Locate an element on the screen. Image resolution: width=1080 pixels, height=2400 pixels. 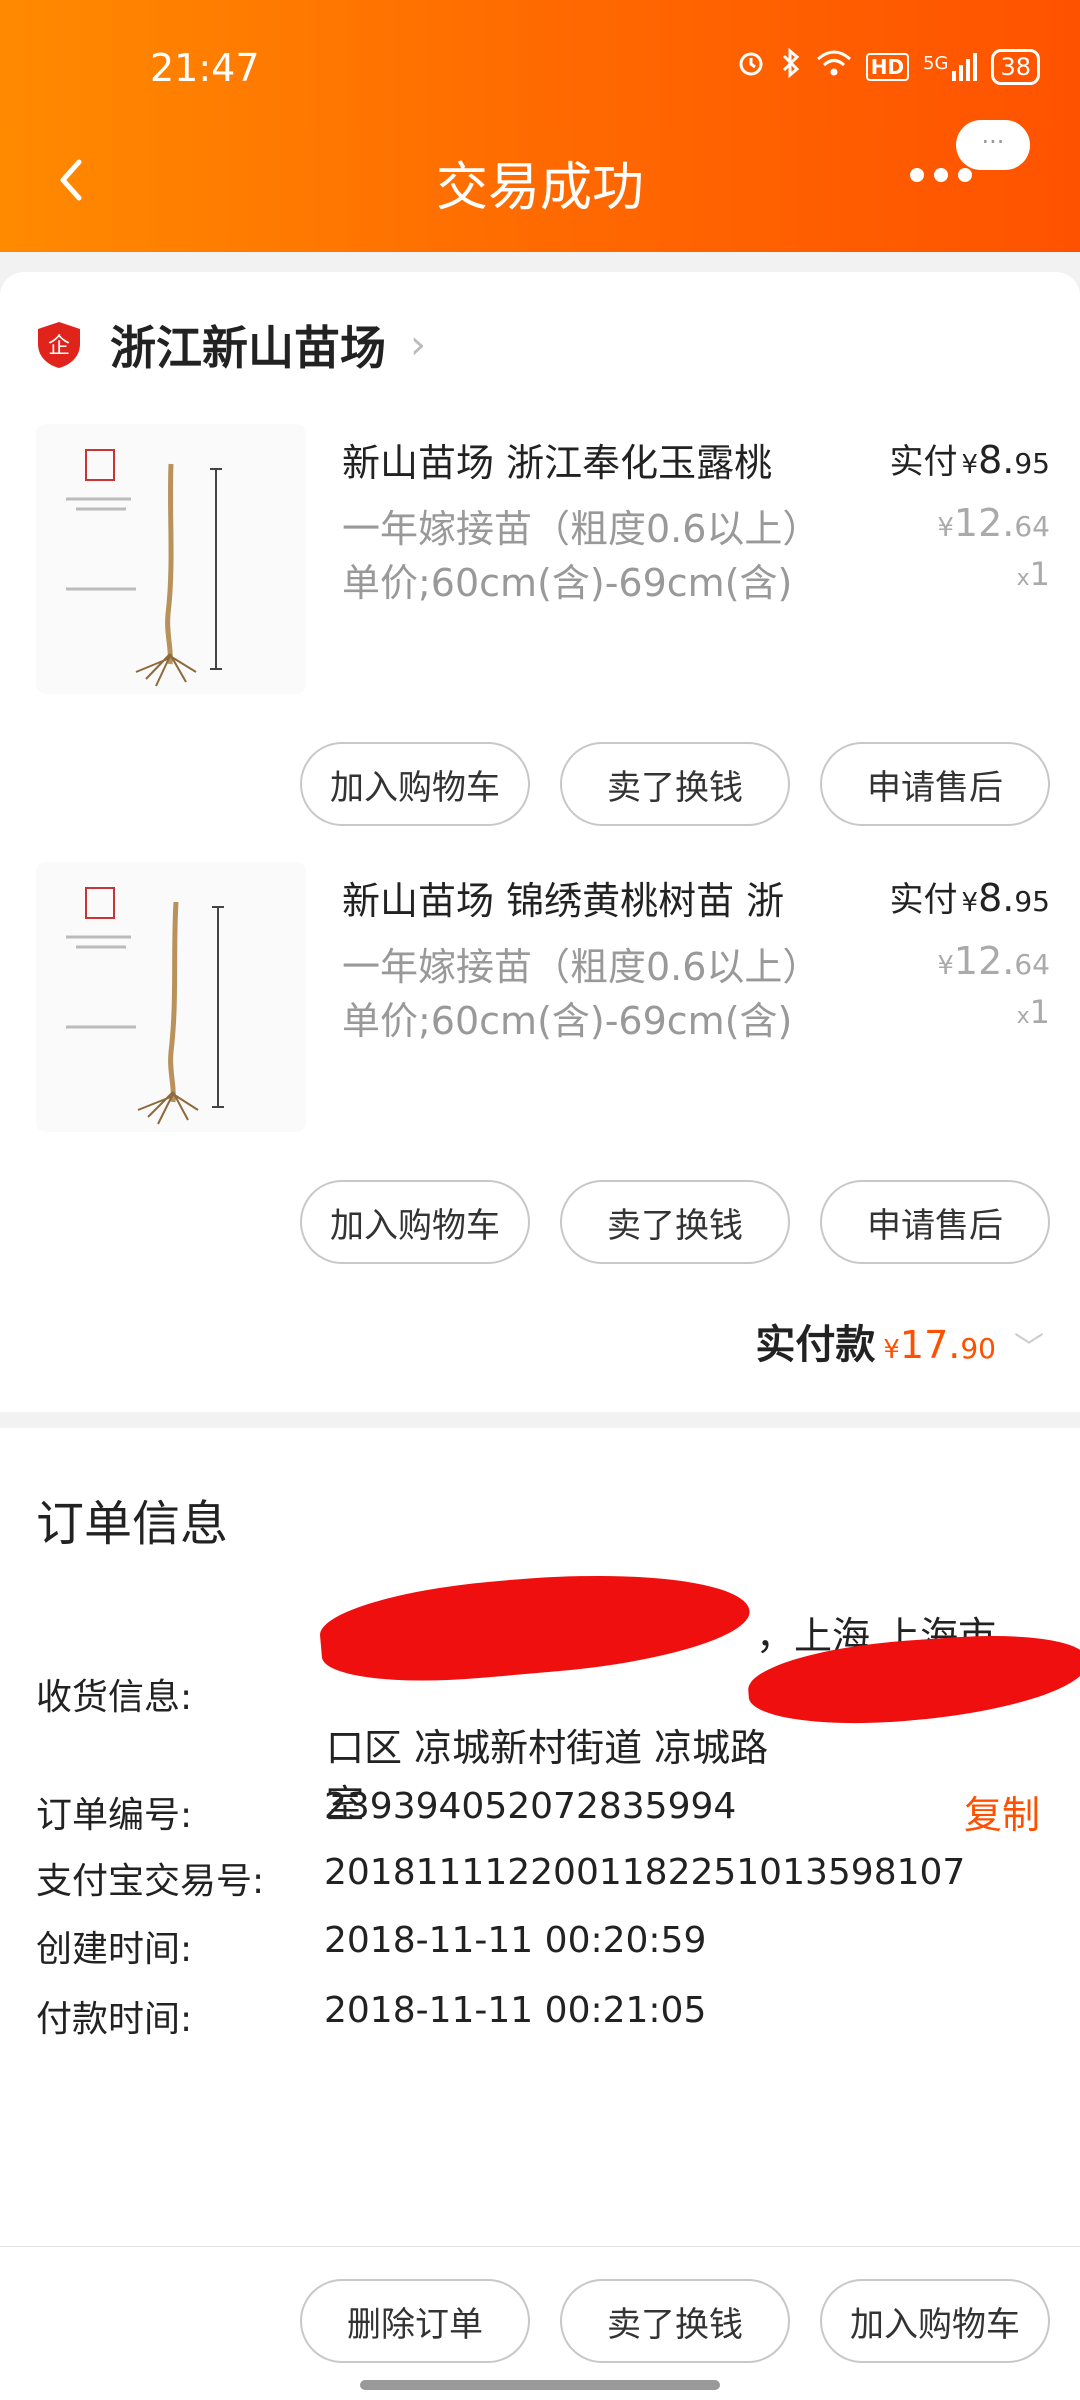
badge-text: 企 is located at coordinates (59, 346).